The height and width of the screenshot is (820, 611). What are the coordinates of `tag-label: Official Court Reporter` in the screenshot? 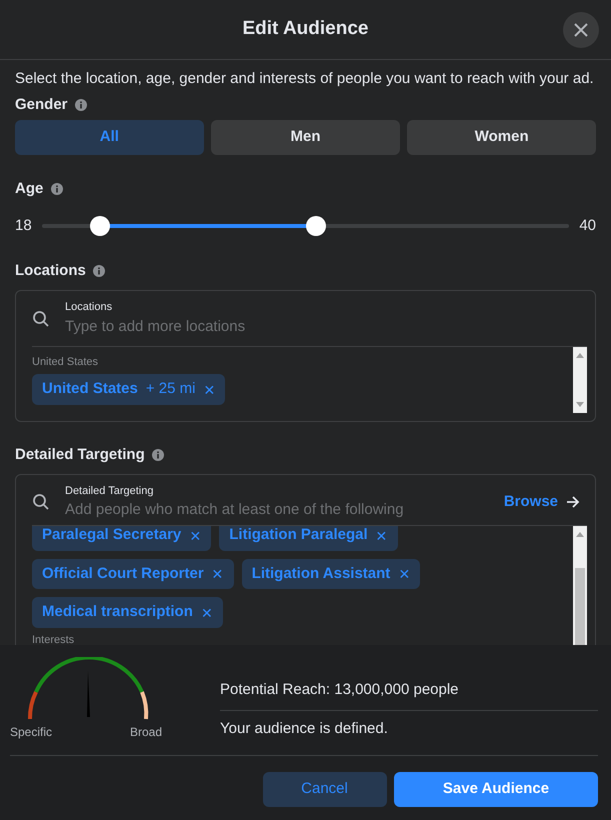 It's located at (123, 574).